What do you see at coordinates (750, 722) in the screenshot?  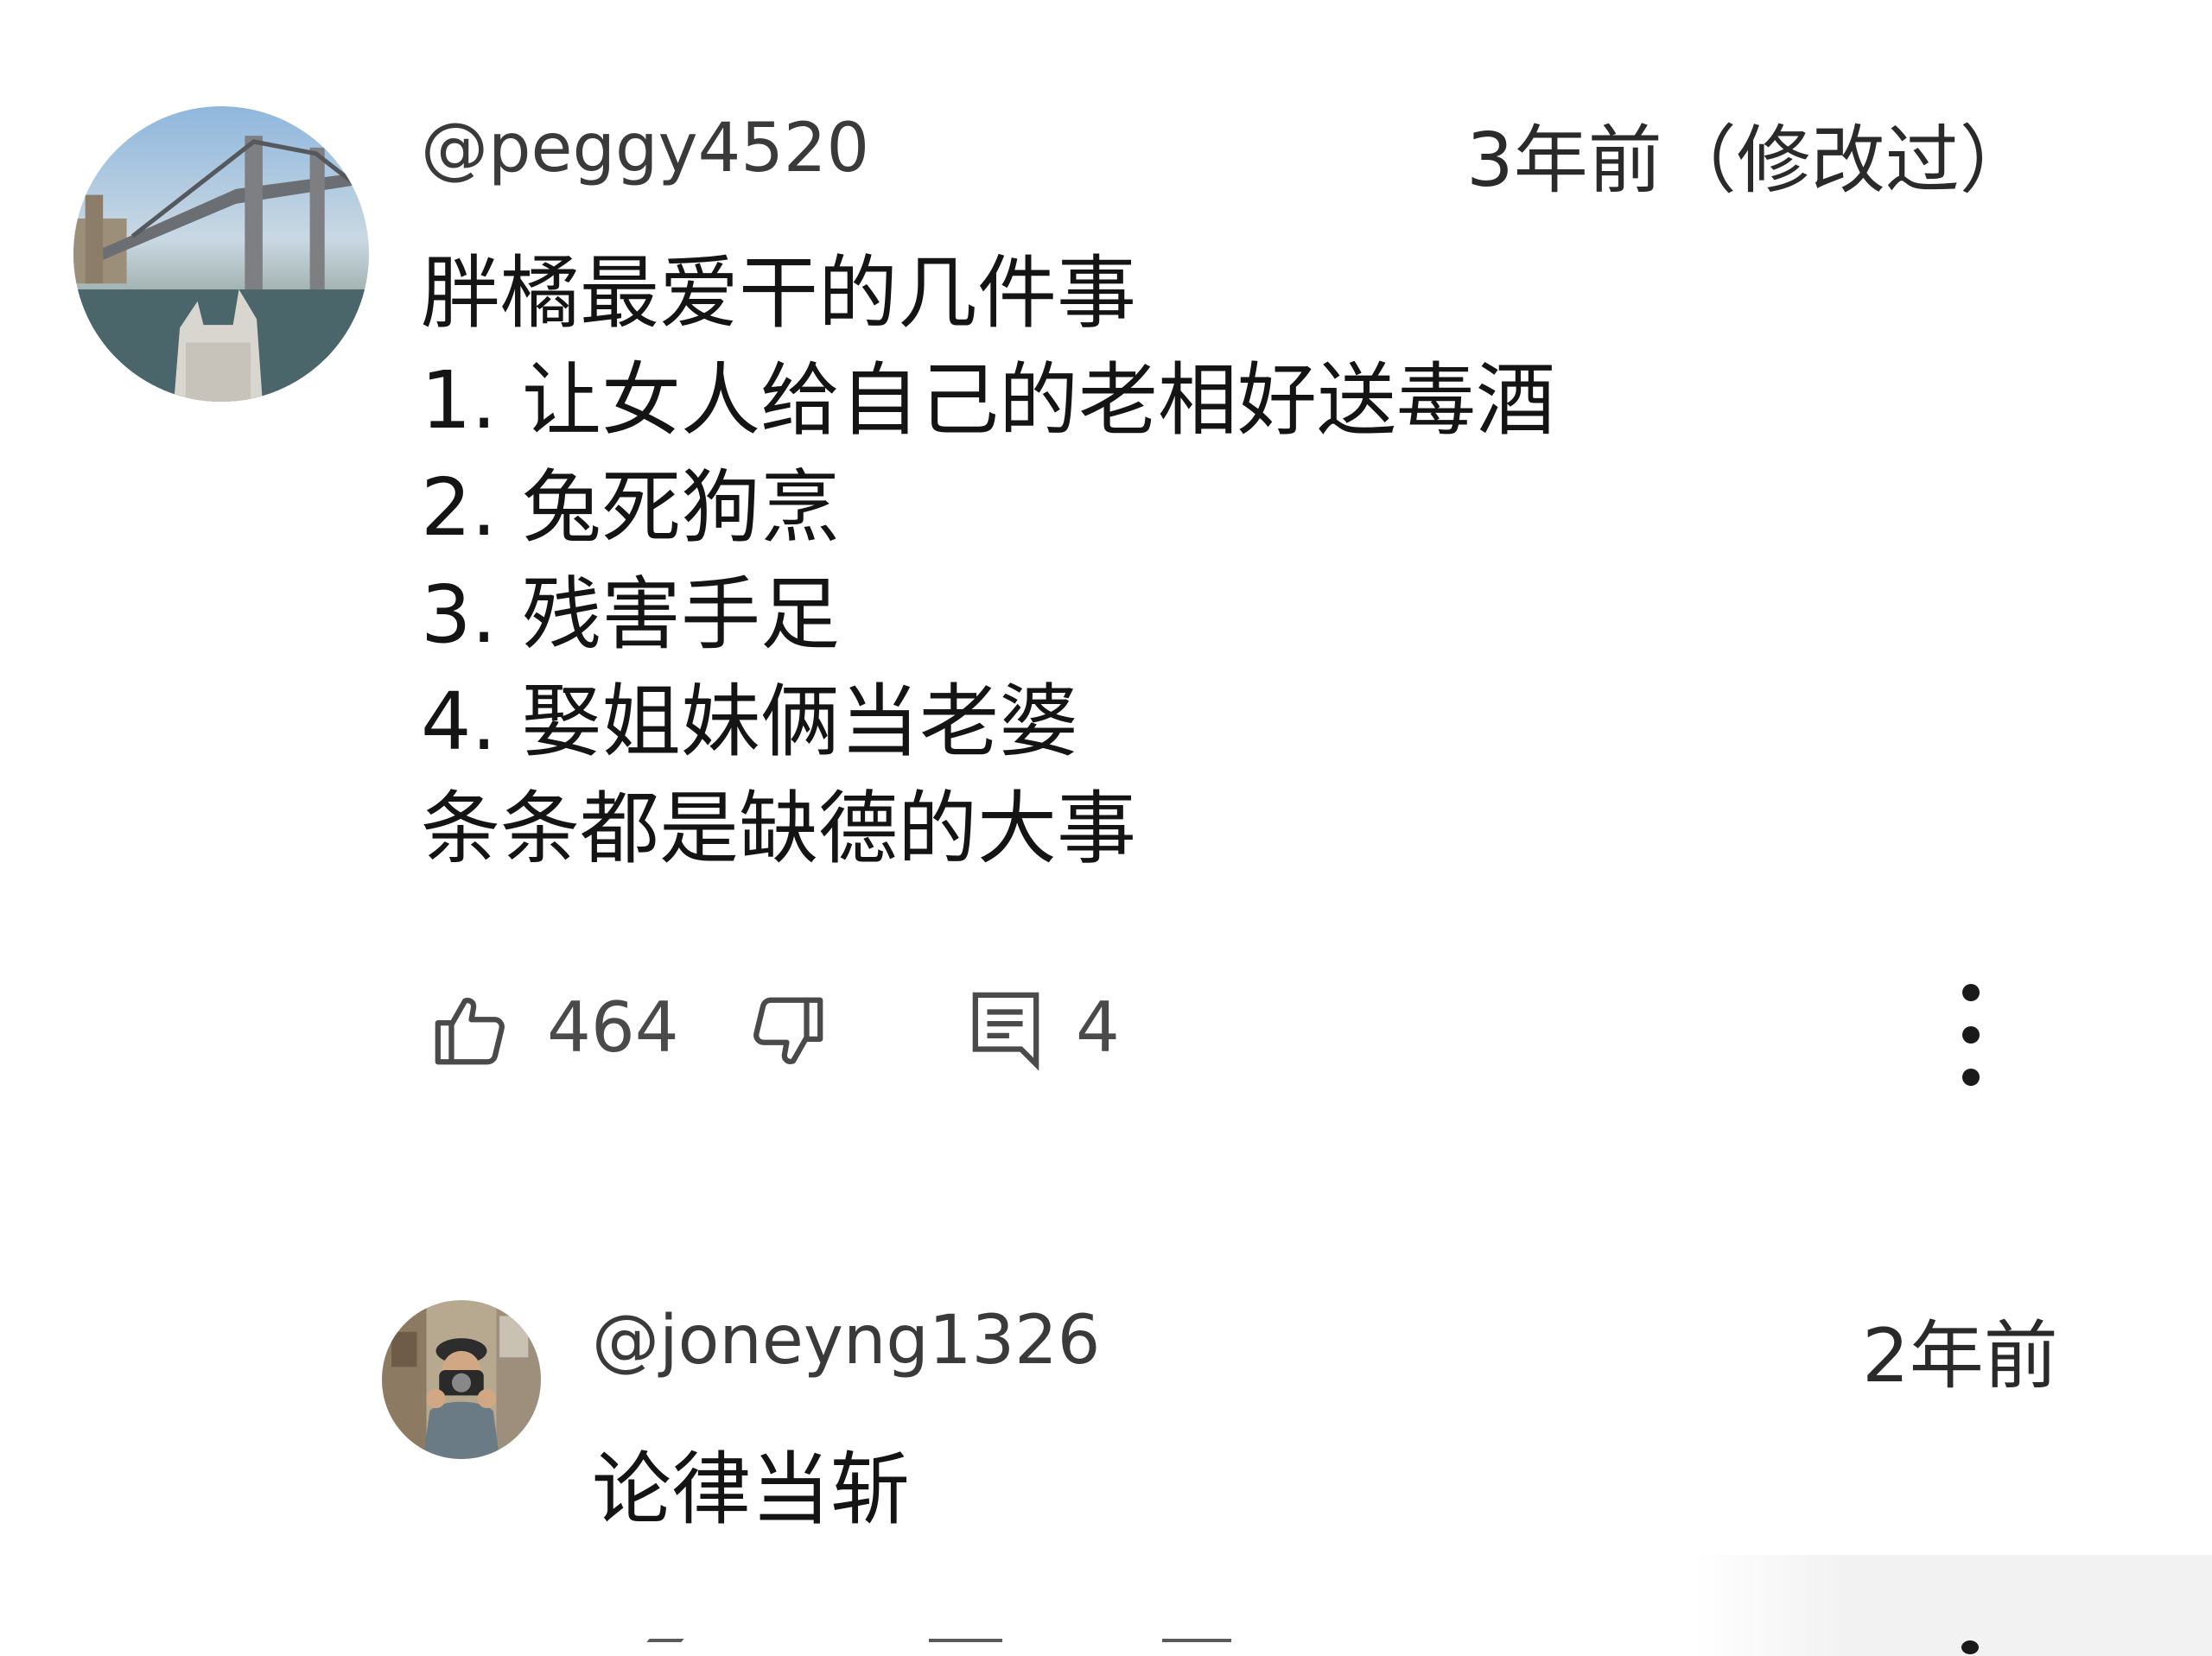 I see `comment-line: 4. 娶姐妹俩当老婆` at bounding box center [750, 722].